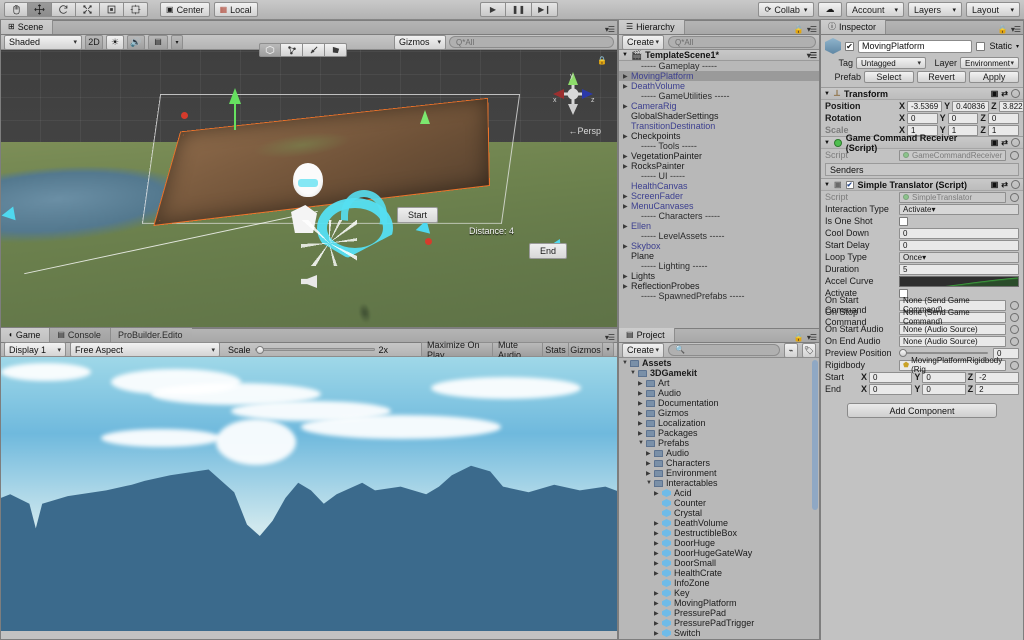  What do you see at coordinates (136, 9) in the screenshot?
I see `transform-tool-button` at bounding box center [136, 9].